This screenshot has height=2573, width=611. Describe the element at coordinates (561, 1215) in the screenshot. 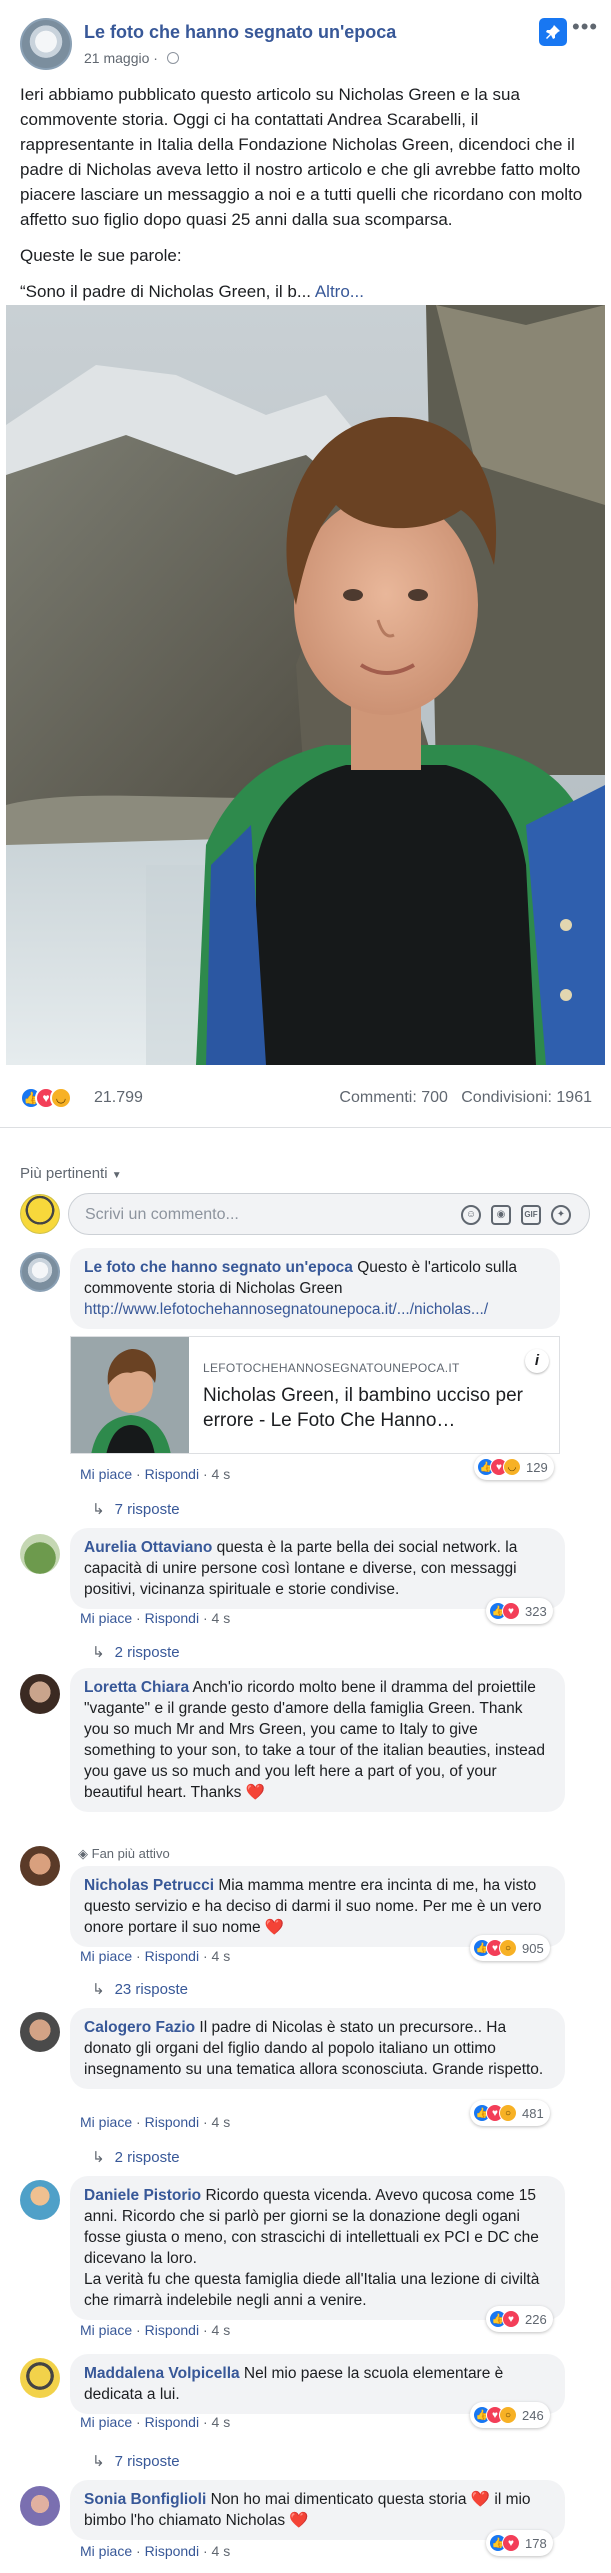

I see `sticker-icon: ✦` at that location.